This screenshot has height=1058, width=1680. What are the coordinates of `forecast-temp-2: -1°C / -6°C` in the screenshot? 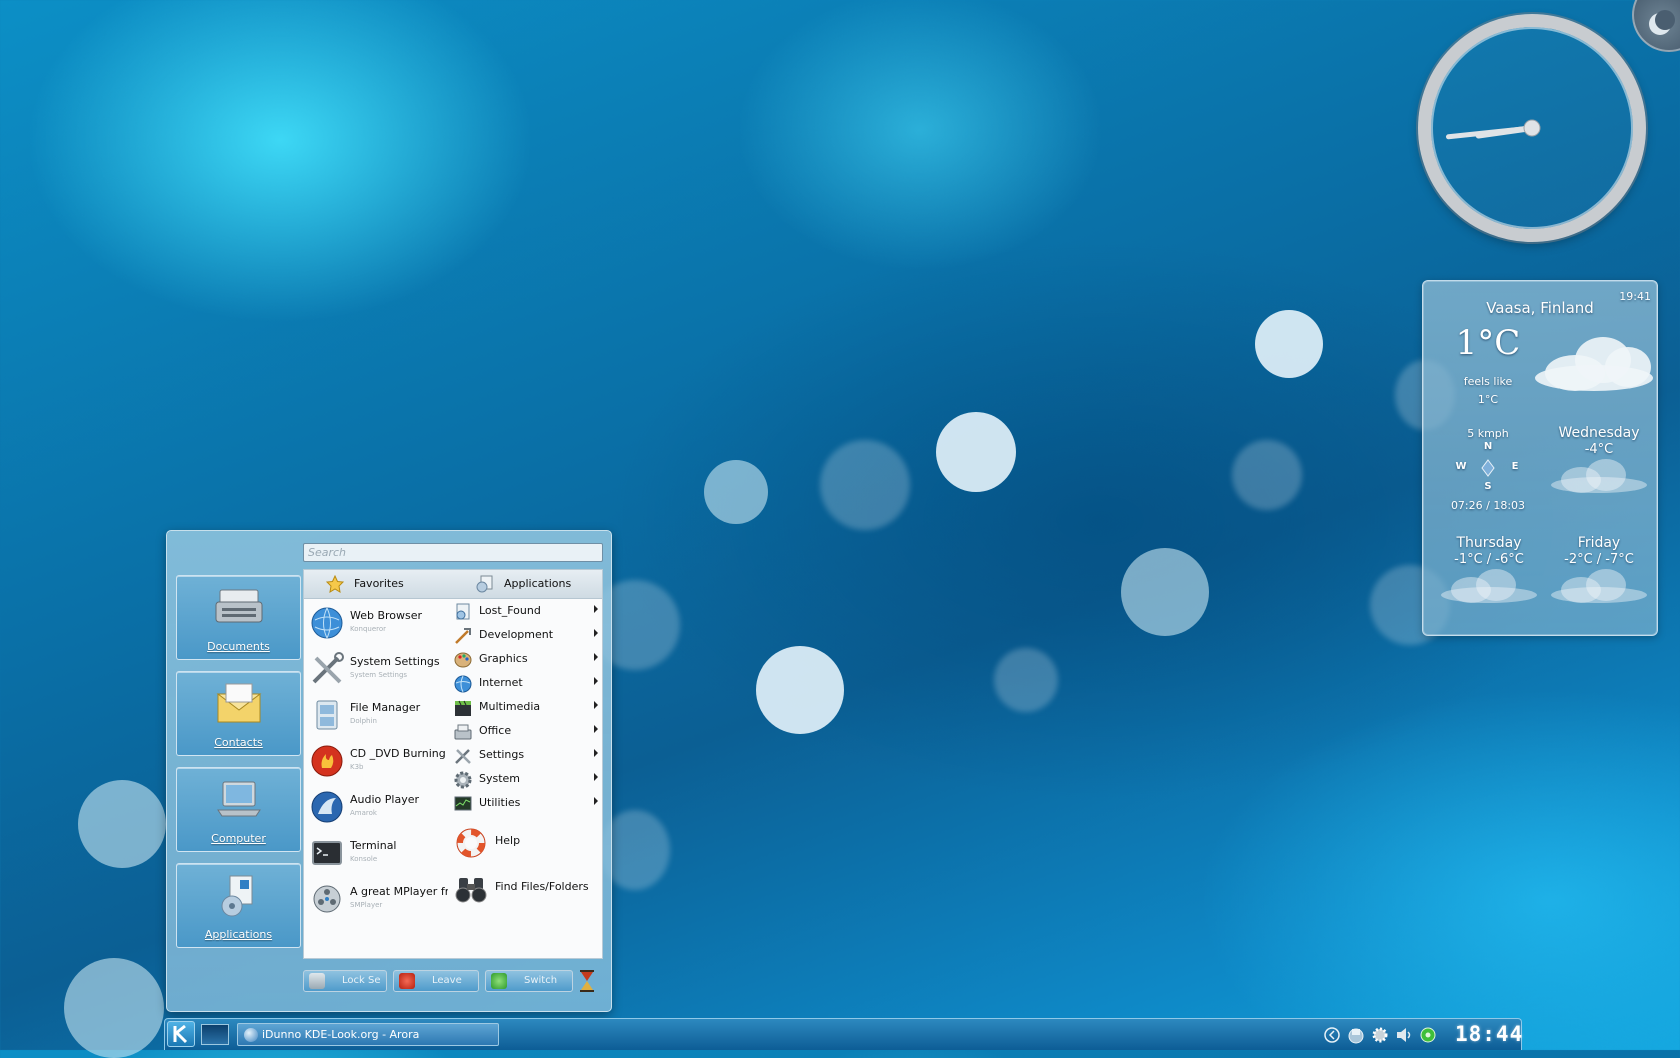 It's located at (1489, 559).